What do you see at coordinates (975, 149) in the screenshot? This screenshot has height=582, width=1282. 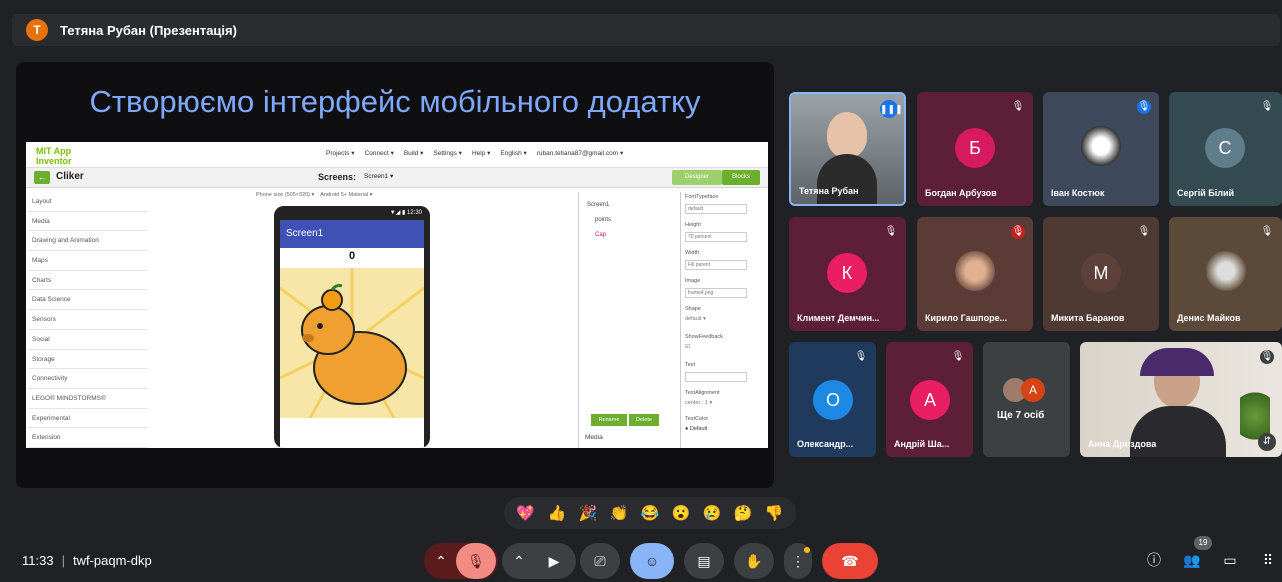 I see `participant-tile: 🎙 Б Богдан Арбузов` at bounding box center [975, 149].